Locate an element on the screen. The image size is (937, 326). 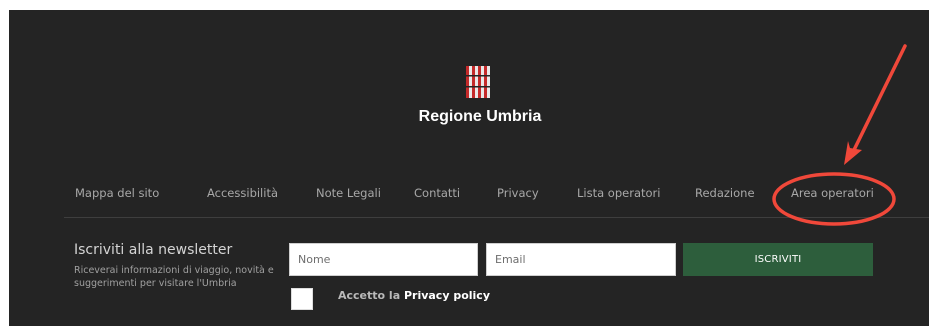
nav-link-redazione: Redazione is located at coordinates (725, 193).